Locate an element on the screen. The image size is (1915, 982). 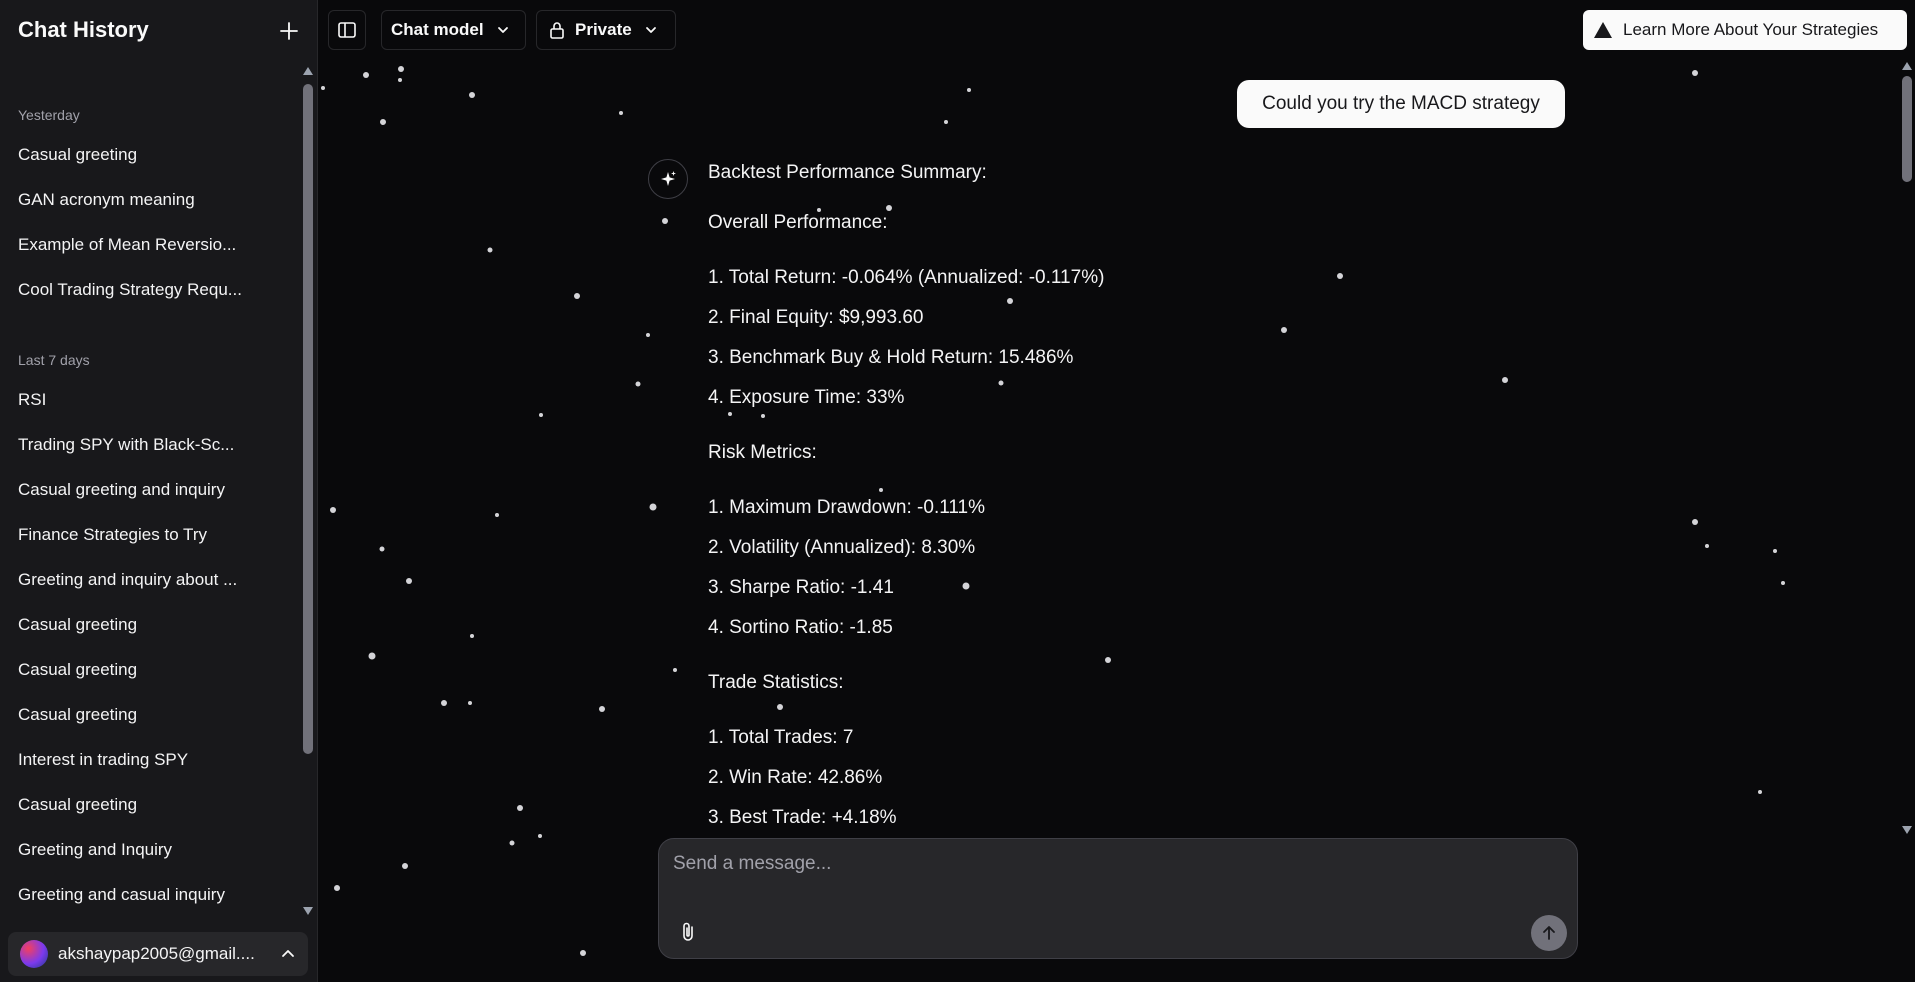
assistant-heading: Backtest Performance Summary: is located at coordinates (847, 172).